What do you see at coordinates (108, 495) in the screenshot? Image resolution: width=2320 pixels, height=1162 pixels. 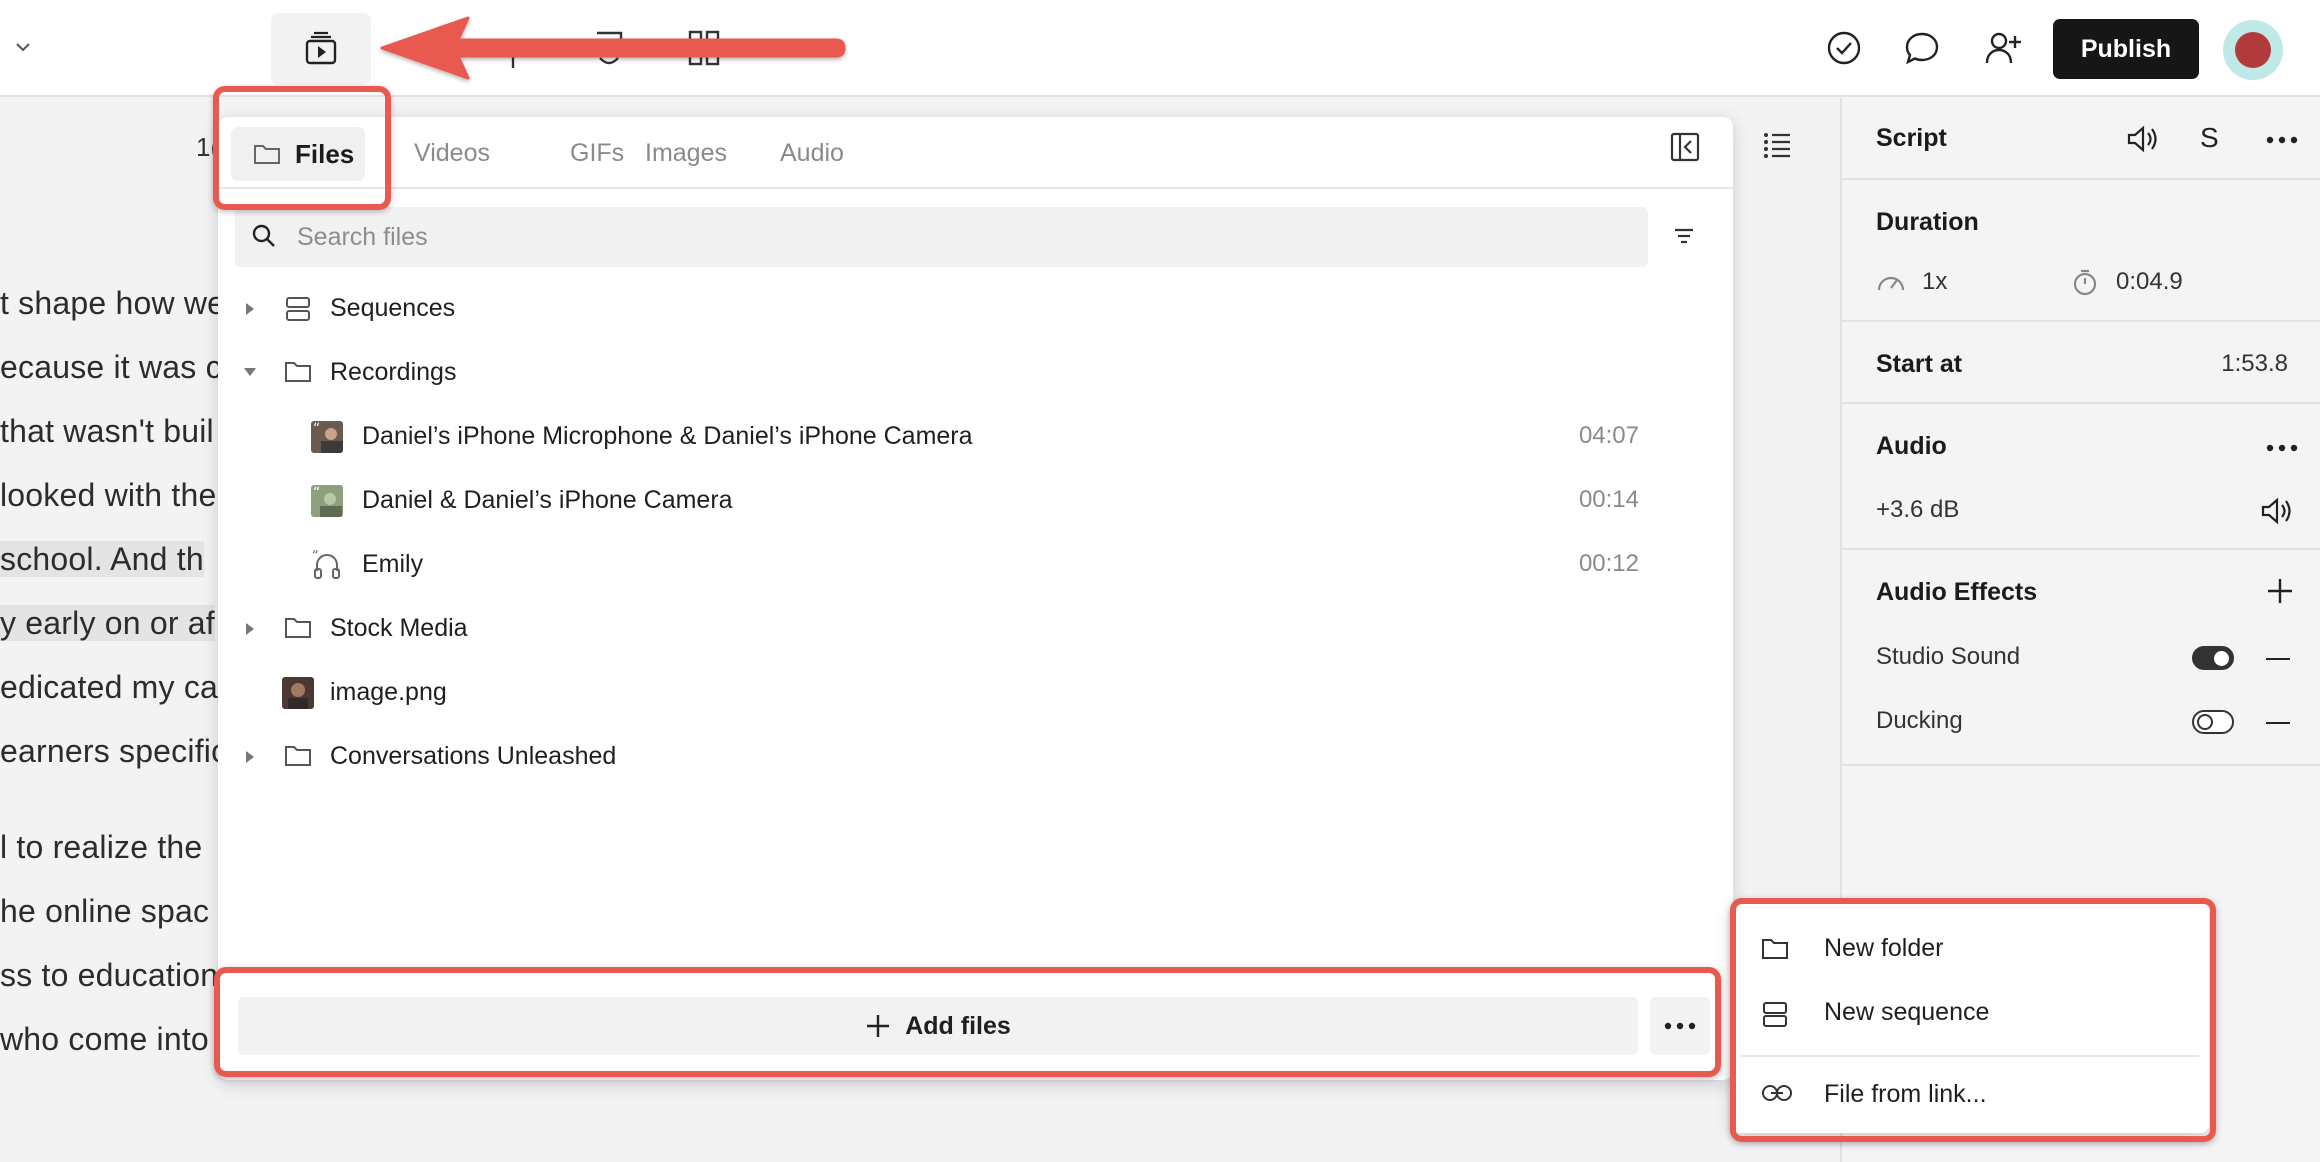 I see `script-line: looked with the` at bounding box center [108, 495].